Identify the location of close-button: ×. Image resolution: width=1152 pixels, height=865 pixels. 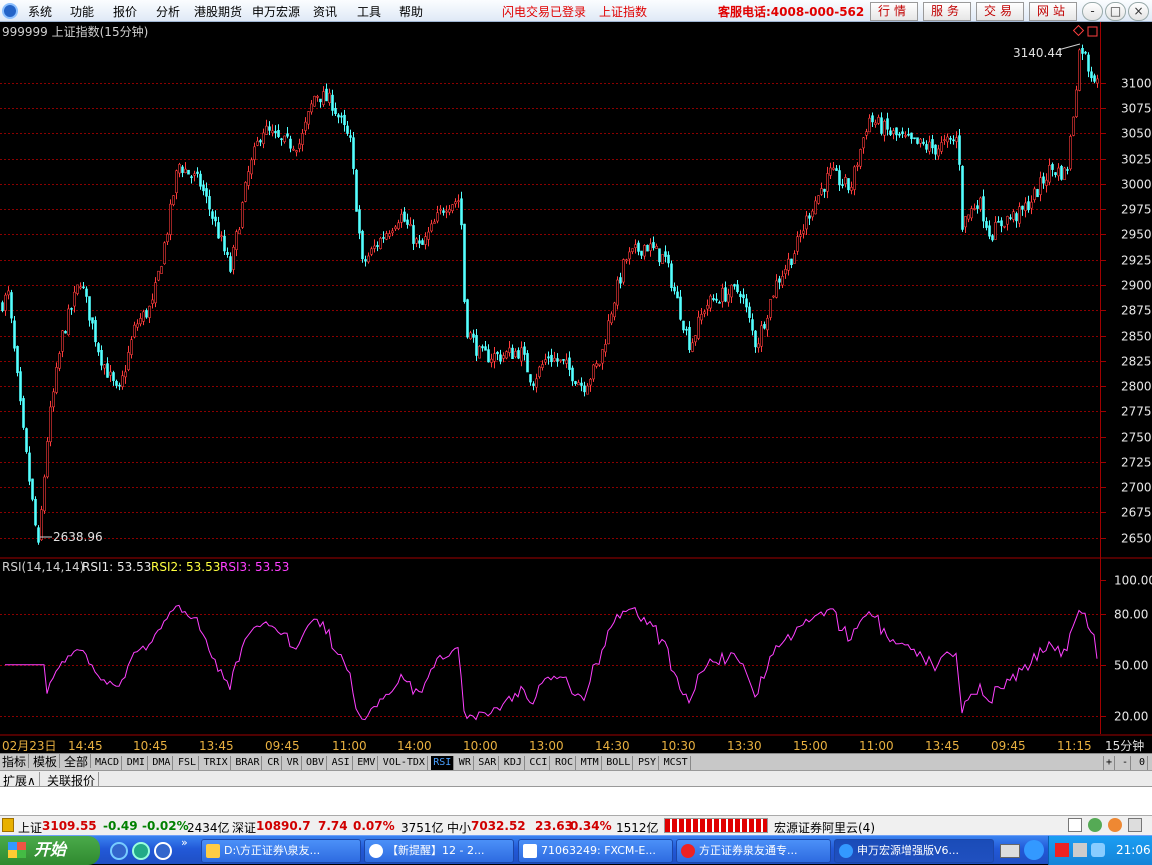
(1138, 11).